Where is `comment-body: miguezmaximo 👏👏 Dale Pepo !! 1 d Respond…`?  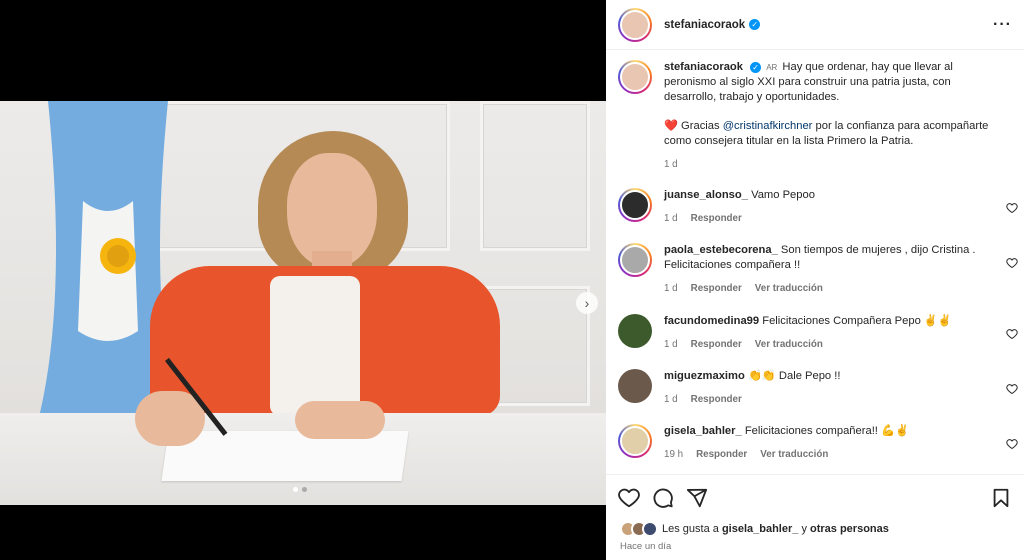 comment-body: miguezmaximo 👏👏 Dale Pepo !! 1 d Respond… is located at coordinates (829, 388).